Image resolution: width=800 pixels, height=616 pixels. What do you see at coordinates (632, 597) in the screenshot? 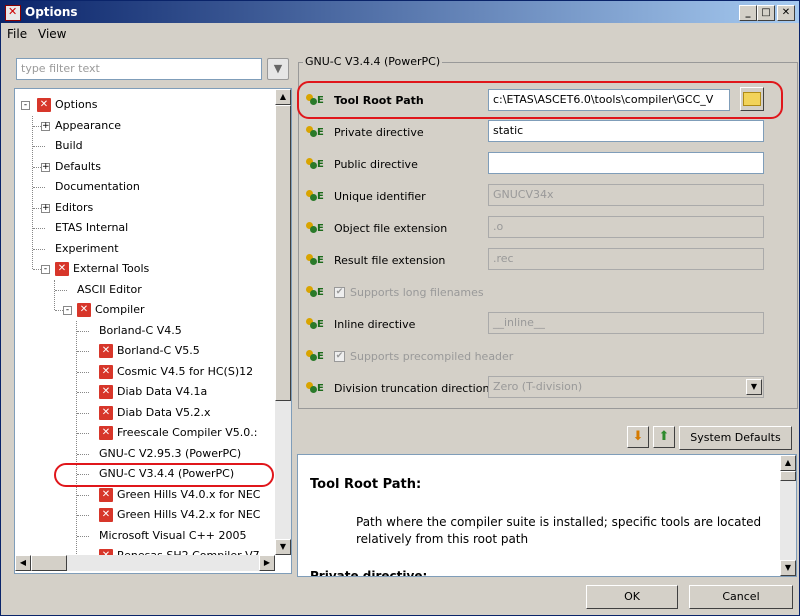
I see `ok-button: OK` at bounding box center [632, 597].